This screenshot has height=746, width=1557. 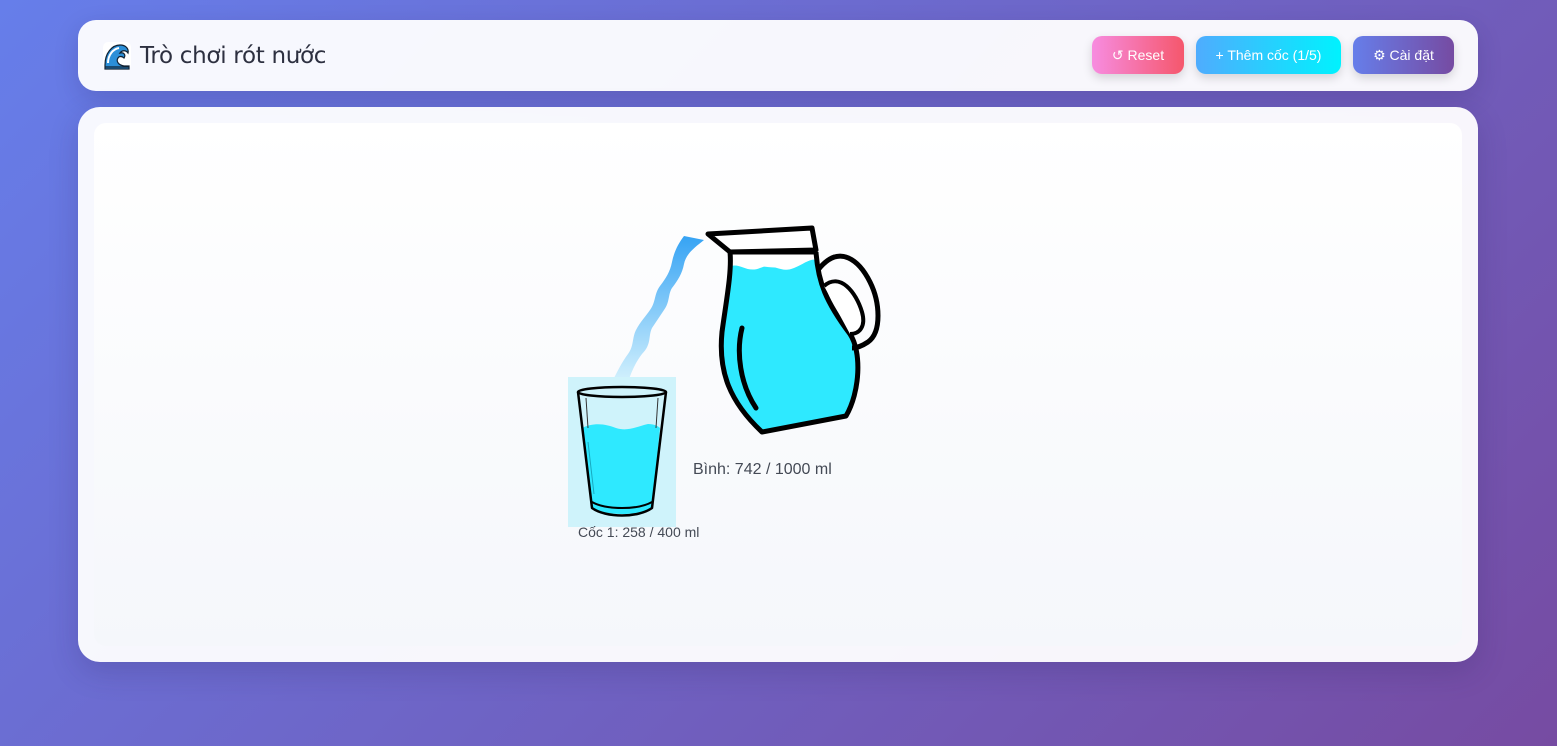 What do you see at coordinates (1403, 55) in the screenshot?
I see `settings-button: ⚙ Cài đặt` at bounding box center [1403, 55].